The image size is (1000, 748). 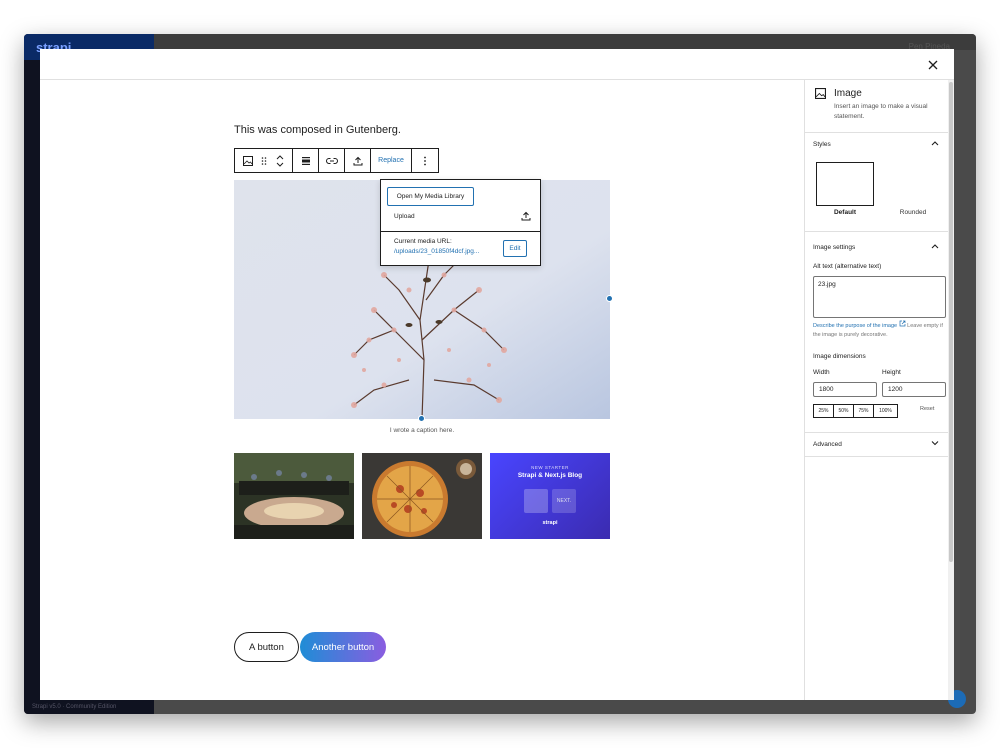 What do you see at coordinates (951, 322) in the screenshot?
I see `scrollbar-thumb` at bounding box center [951, 322].